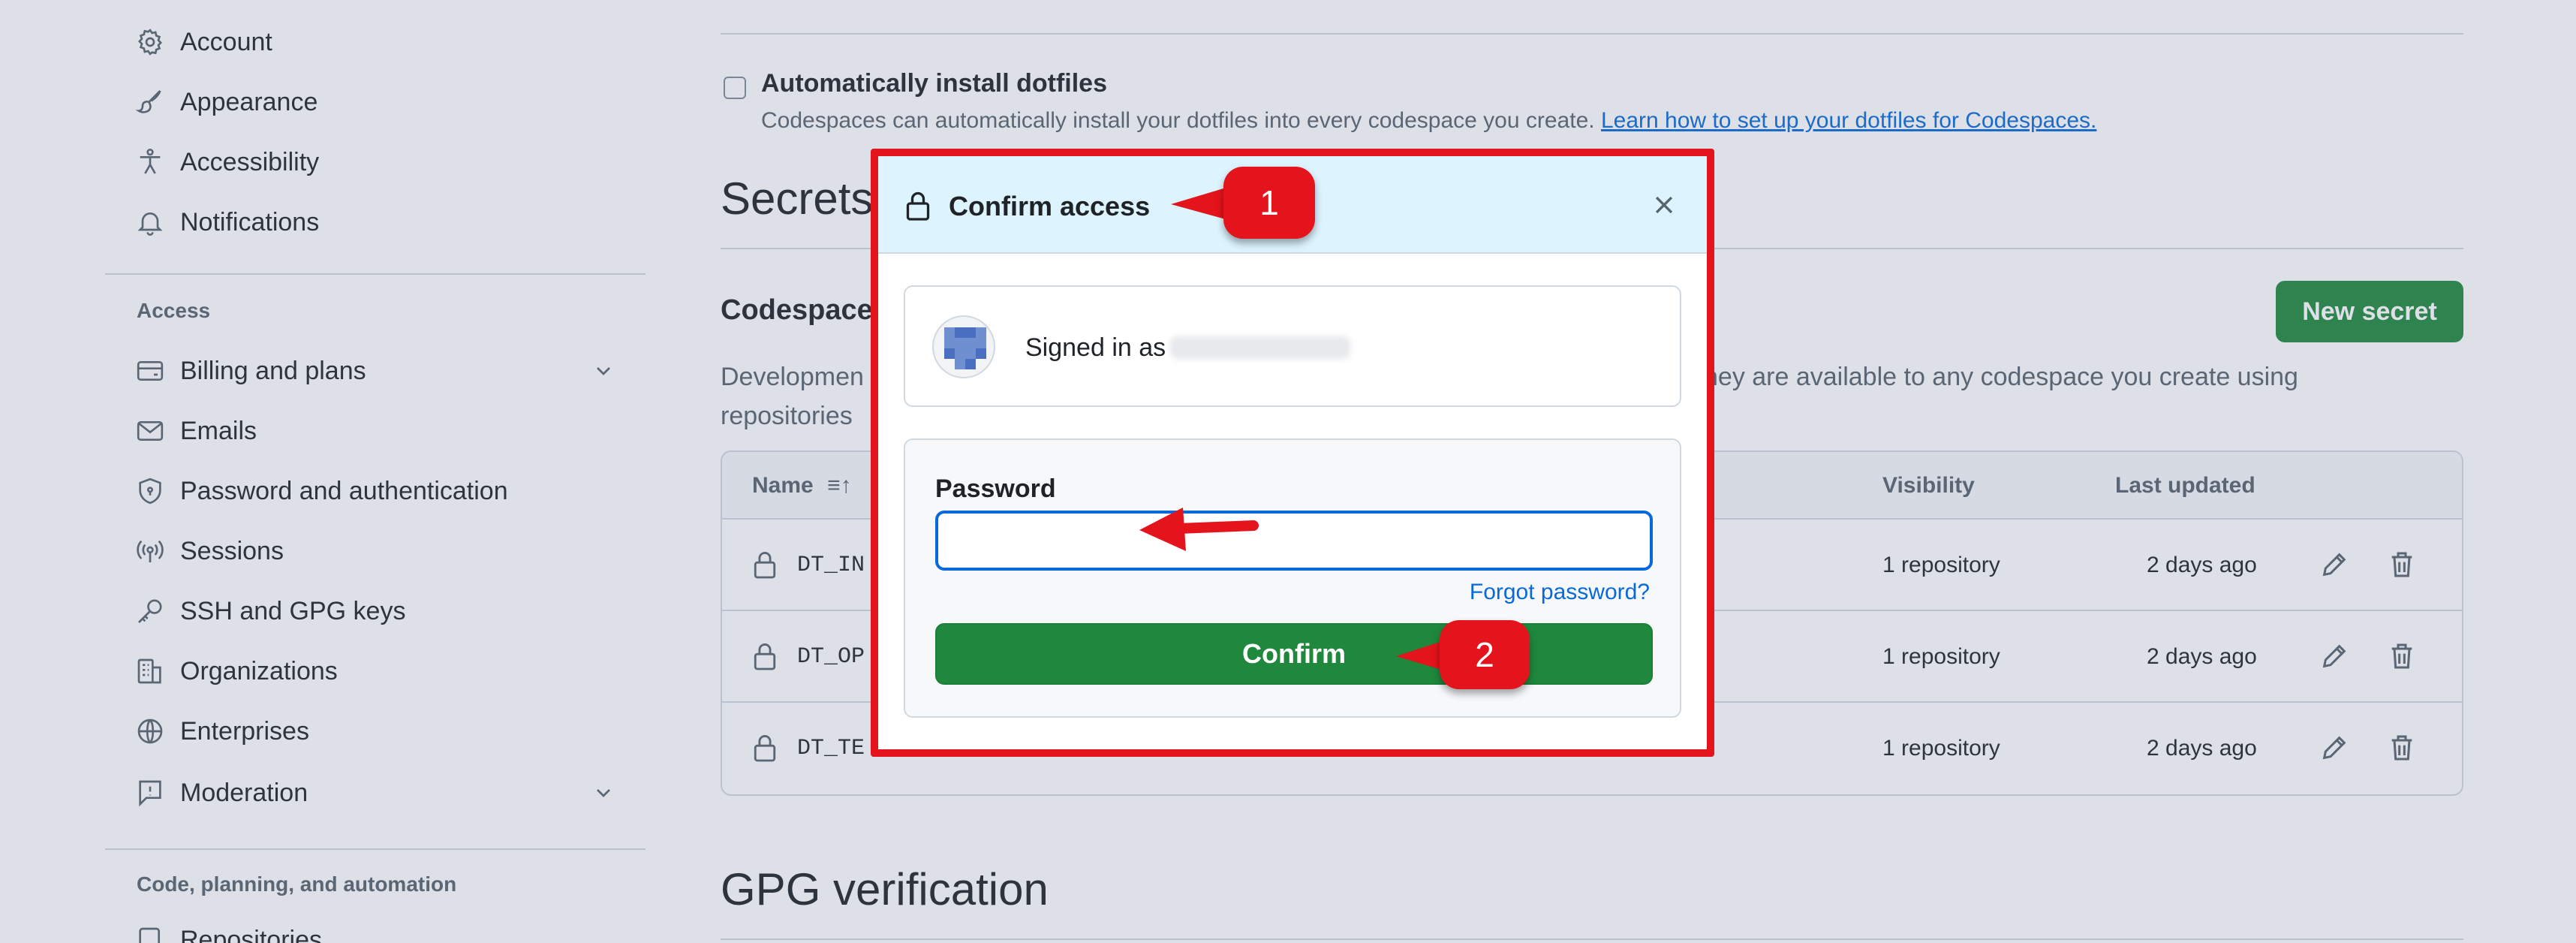  What do you see at coordinates (1485, 654) in the screenshot?
I see `annotation-badge-2: 2` at bounding box center [1485, 654].